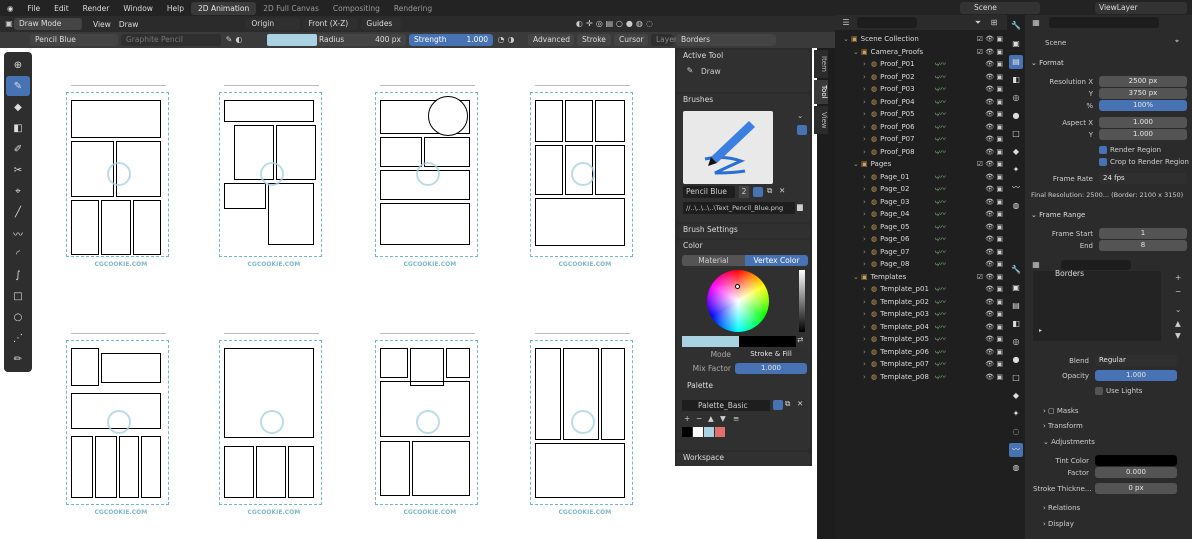 Image resolution: width=1192 pixels, height=539 pixels. I want to click on outliner-item: › ◍ Proof_P01 ⤷〰 👁 ▣, so click(921, 64).